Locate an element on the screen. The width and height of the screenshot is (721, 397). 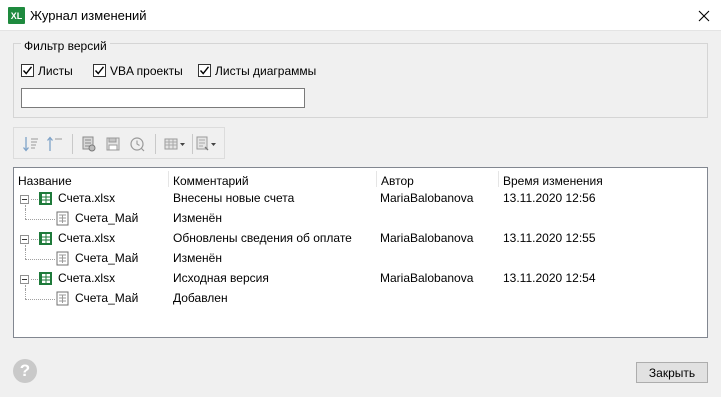
checkbox-sheets-label: Листы is located at coordinates (55, 70).